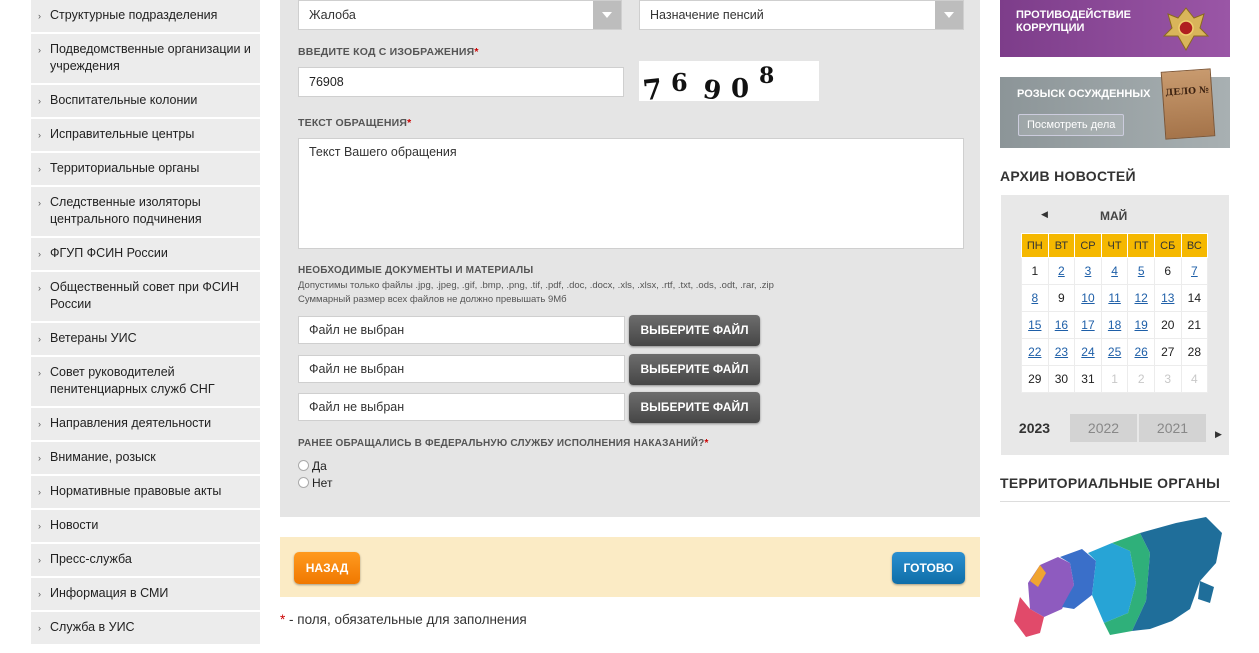  I want to click on year-tab-2022: 2022, so click(1103, 428).